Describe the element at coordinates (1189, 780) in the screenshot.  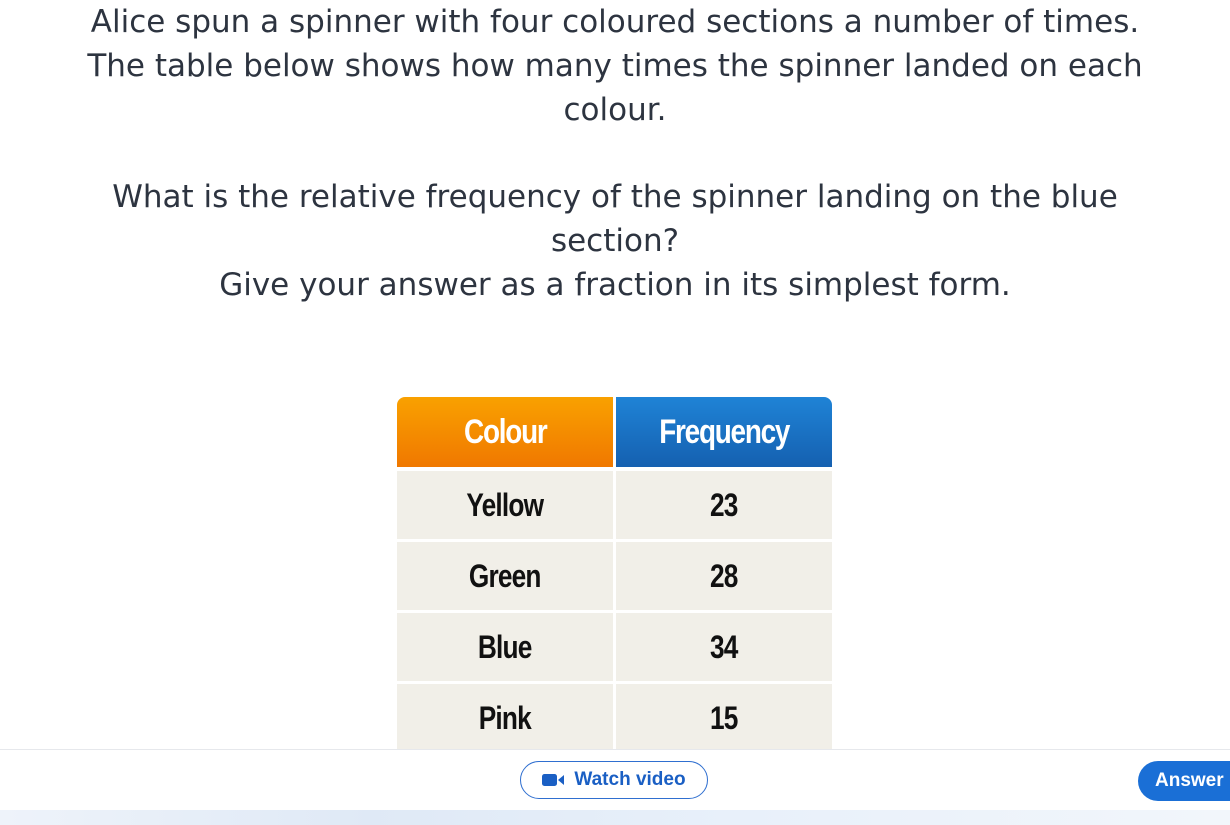
I see `answer-label: Answer` at that location.